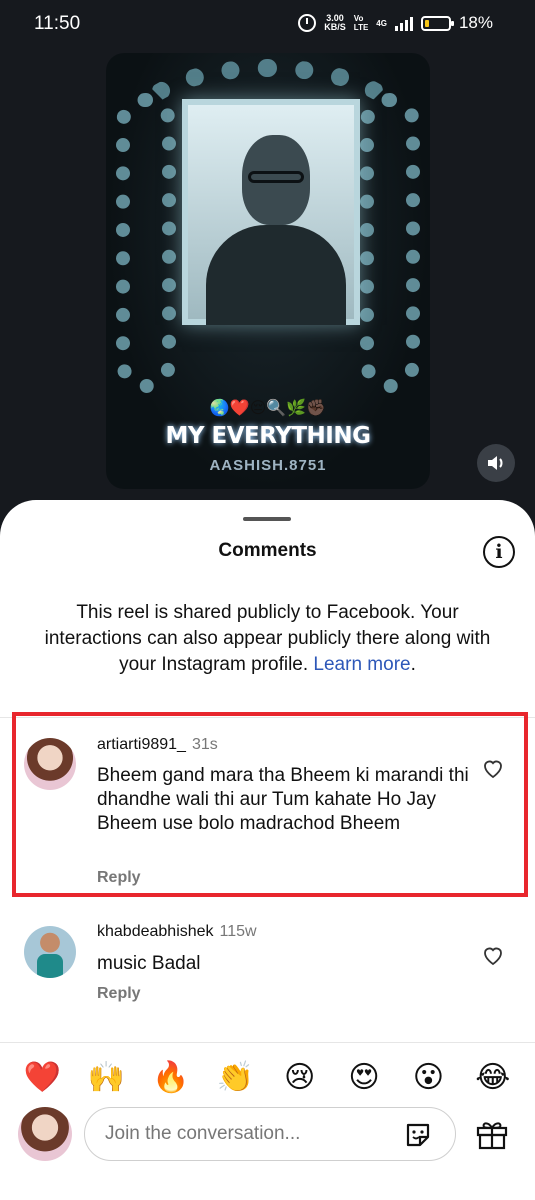 The width and height of the screenshot is (535, 1200). Describe the element at coordinates (149, 963) in the screenshot. I see `comment-text: music Badal` at that location.